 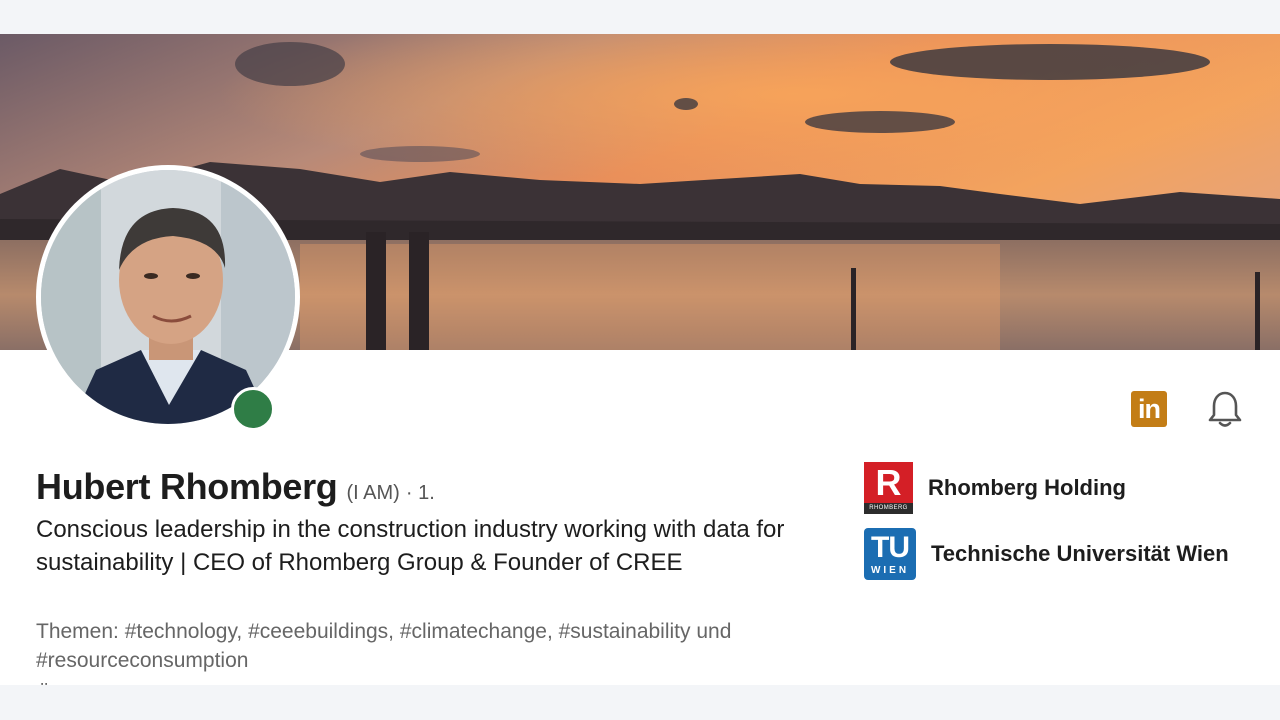 What do you see at coordinates (890, 570) in the screenshot?
I see `tu-wien-logo-bottom: WIEN` at bounding box center [890, 570].